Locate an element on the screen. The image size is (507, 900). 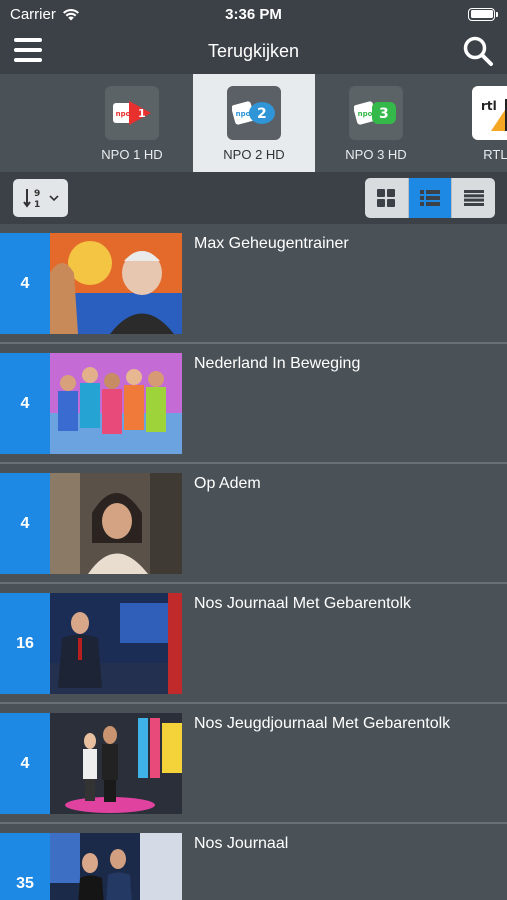
menu-icon is located at coordinates (28, 50).